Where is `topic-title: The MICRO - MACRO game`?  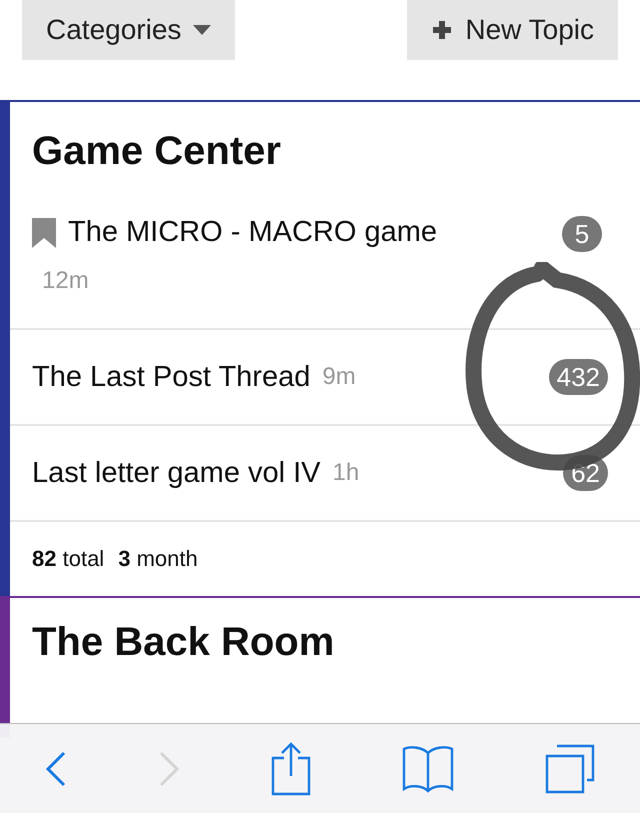
topic-title: The MICRO - MACRO game is located at coordinates (252, 232).